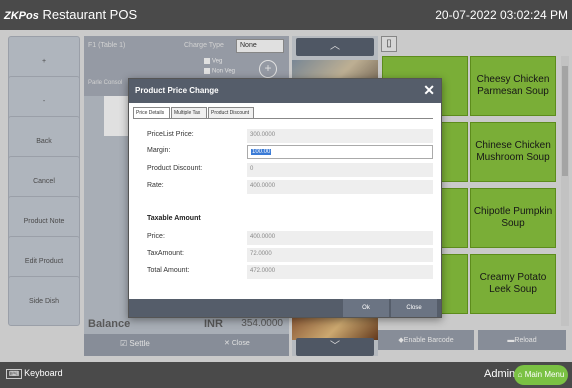 The height and width of the screenshot is (388, 572). What do you see at coordinates (340, 152) in the screenshot?
I see `margin-input: 100.00` at bounding box center [340, 152].